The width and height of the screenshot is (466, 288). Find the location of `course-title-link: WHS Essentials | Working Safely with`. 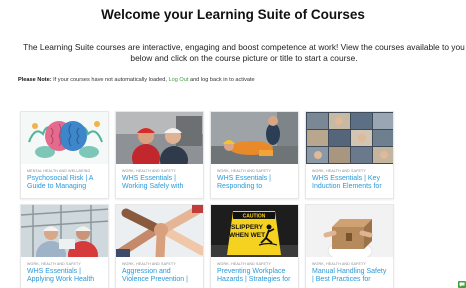

course-title-link: WHS Essentials | Working Safely with is located at coordinates (159, 183).